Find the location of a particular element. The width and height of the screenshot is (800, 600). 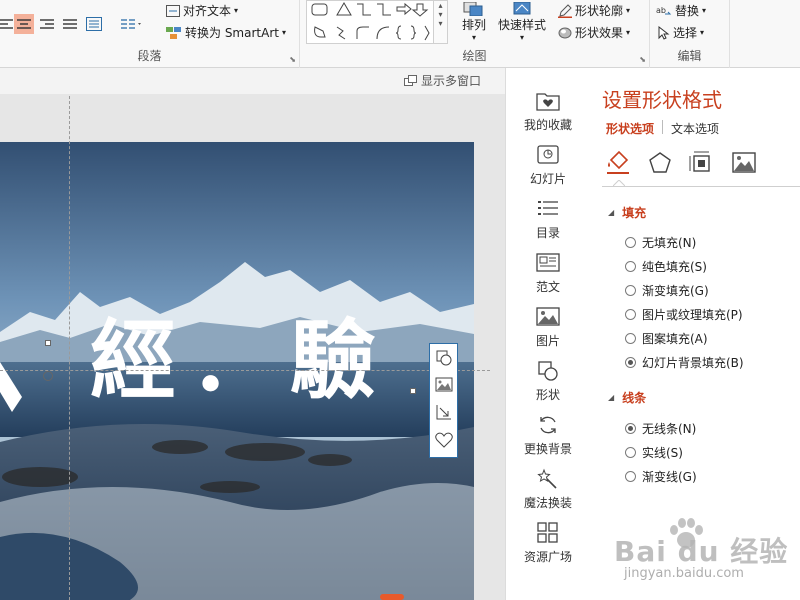

shapes-gallery-scroll: ▴ ▾ ▾ is located at coordinates (441, 22).